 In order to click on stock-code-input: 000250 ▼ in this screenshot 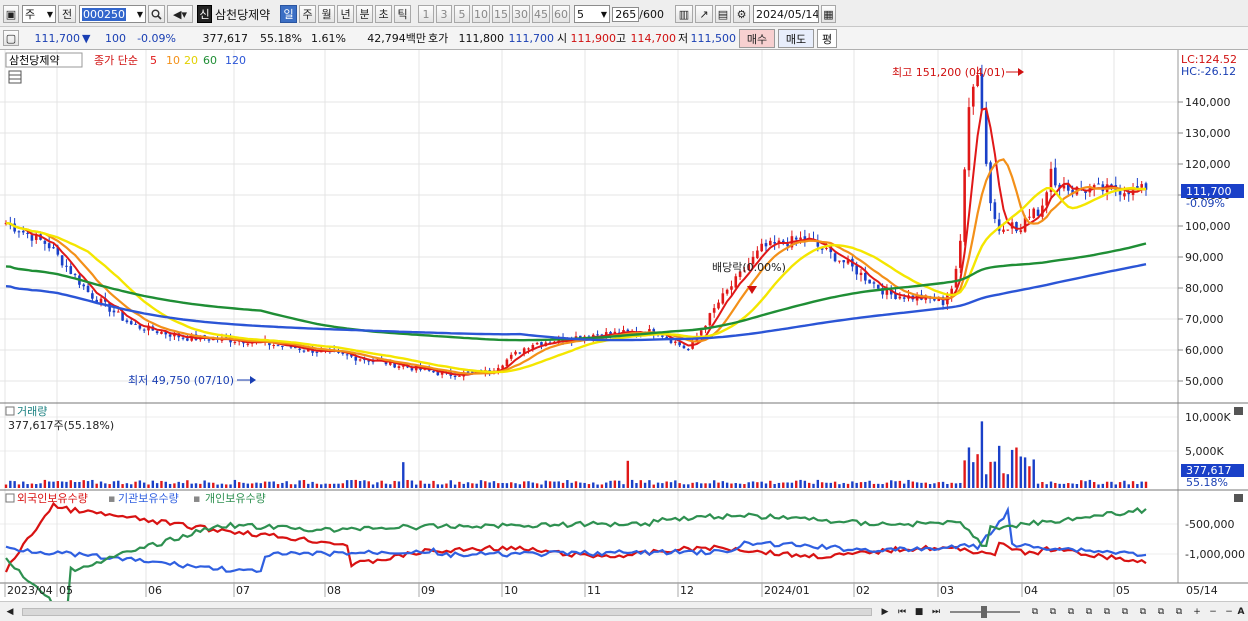, I will do `click(112, 14)`.